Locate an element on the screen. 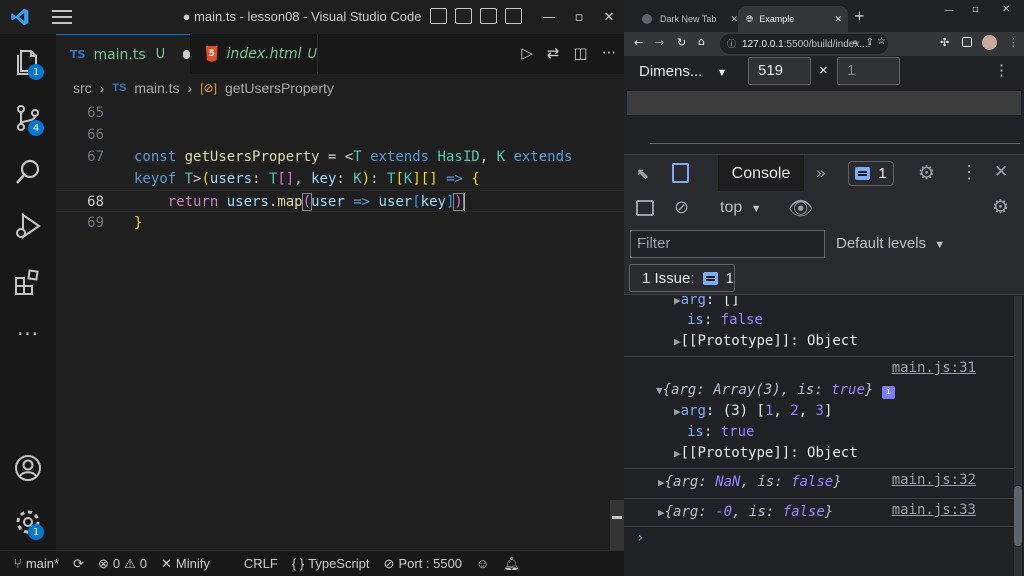  tab-main-ts: TS main.ts U is located at coordinates (123, 54).